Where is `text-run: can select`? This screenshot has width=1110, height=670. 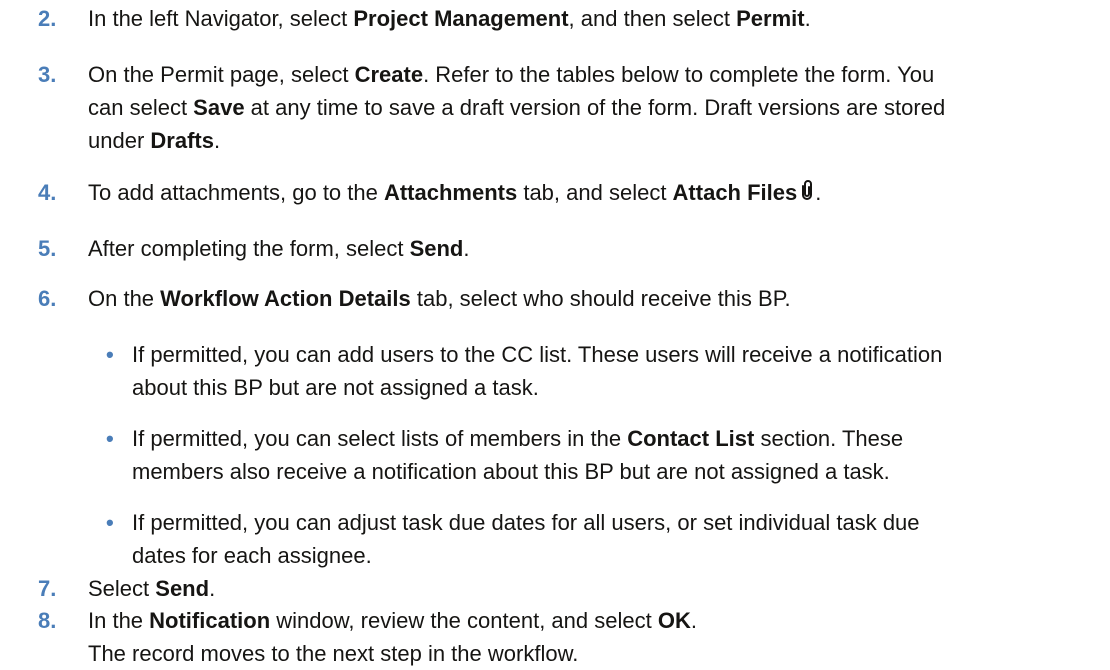
text-run: can select is located at coordinates (141, 107).